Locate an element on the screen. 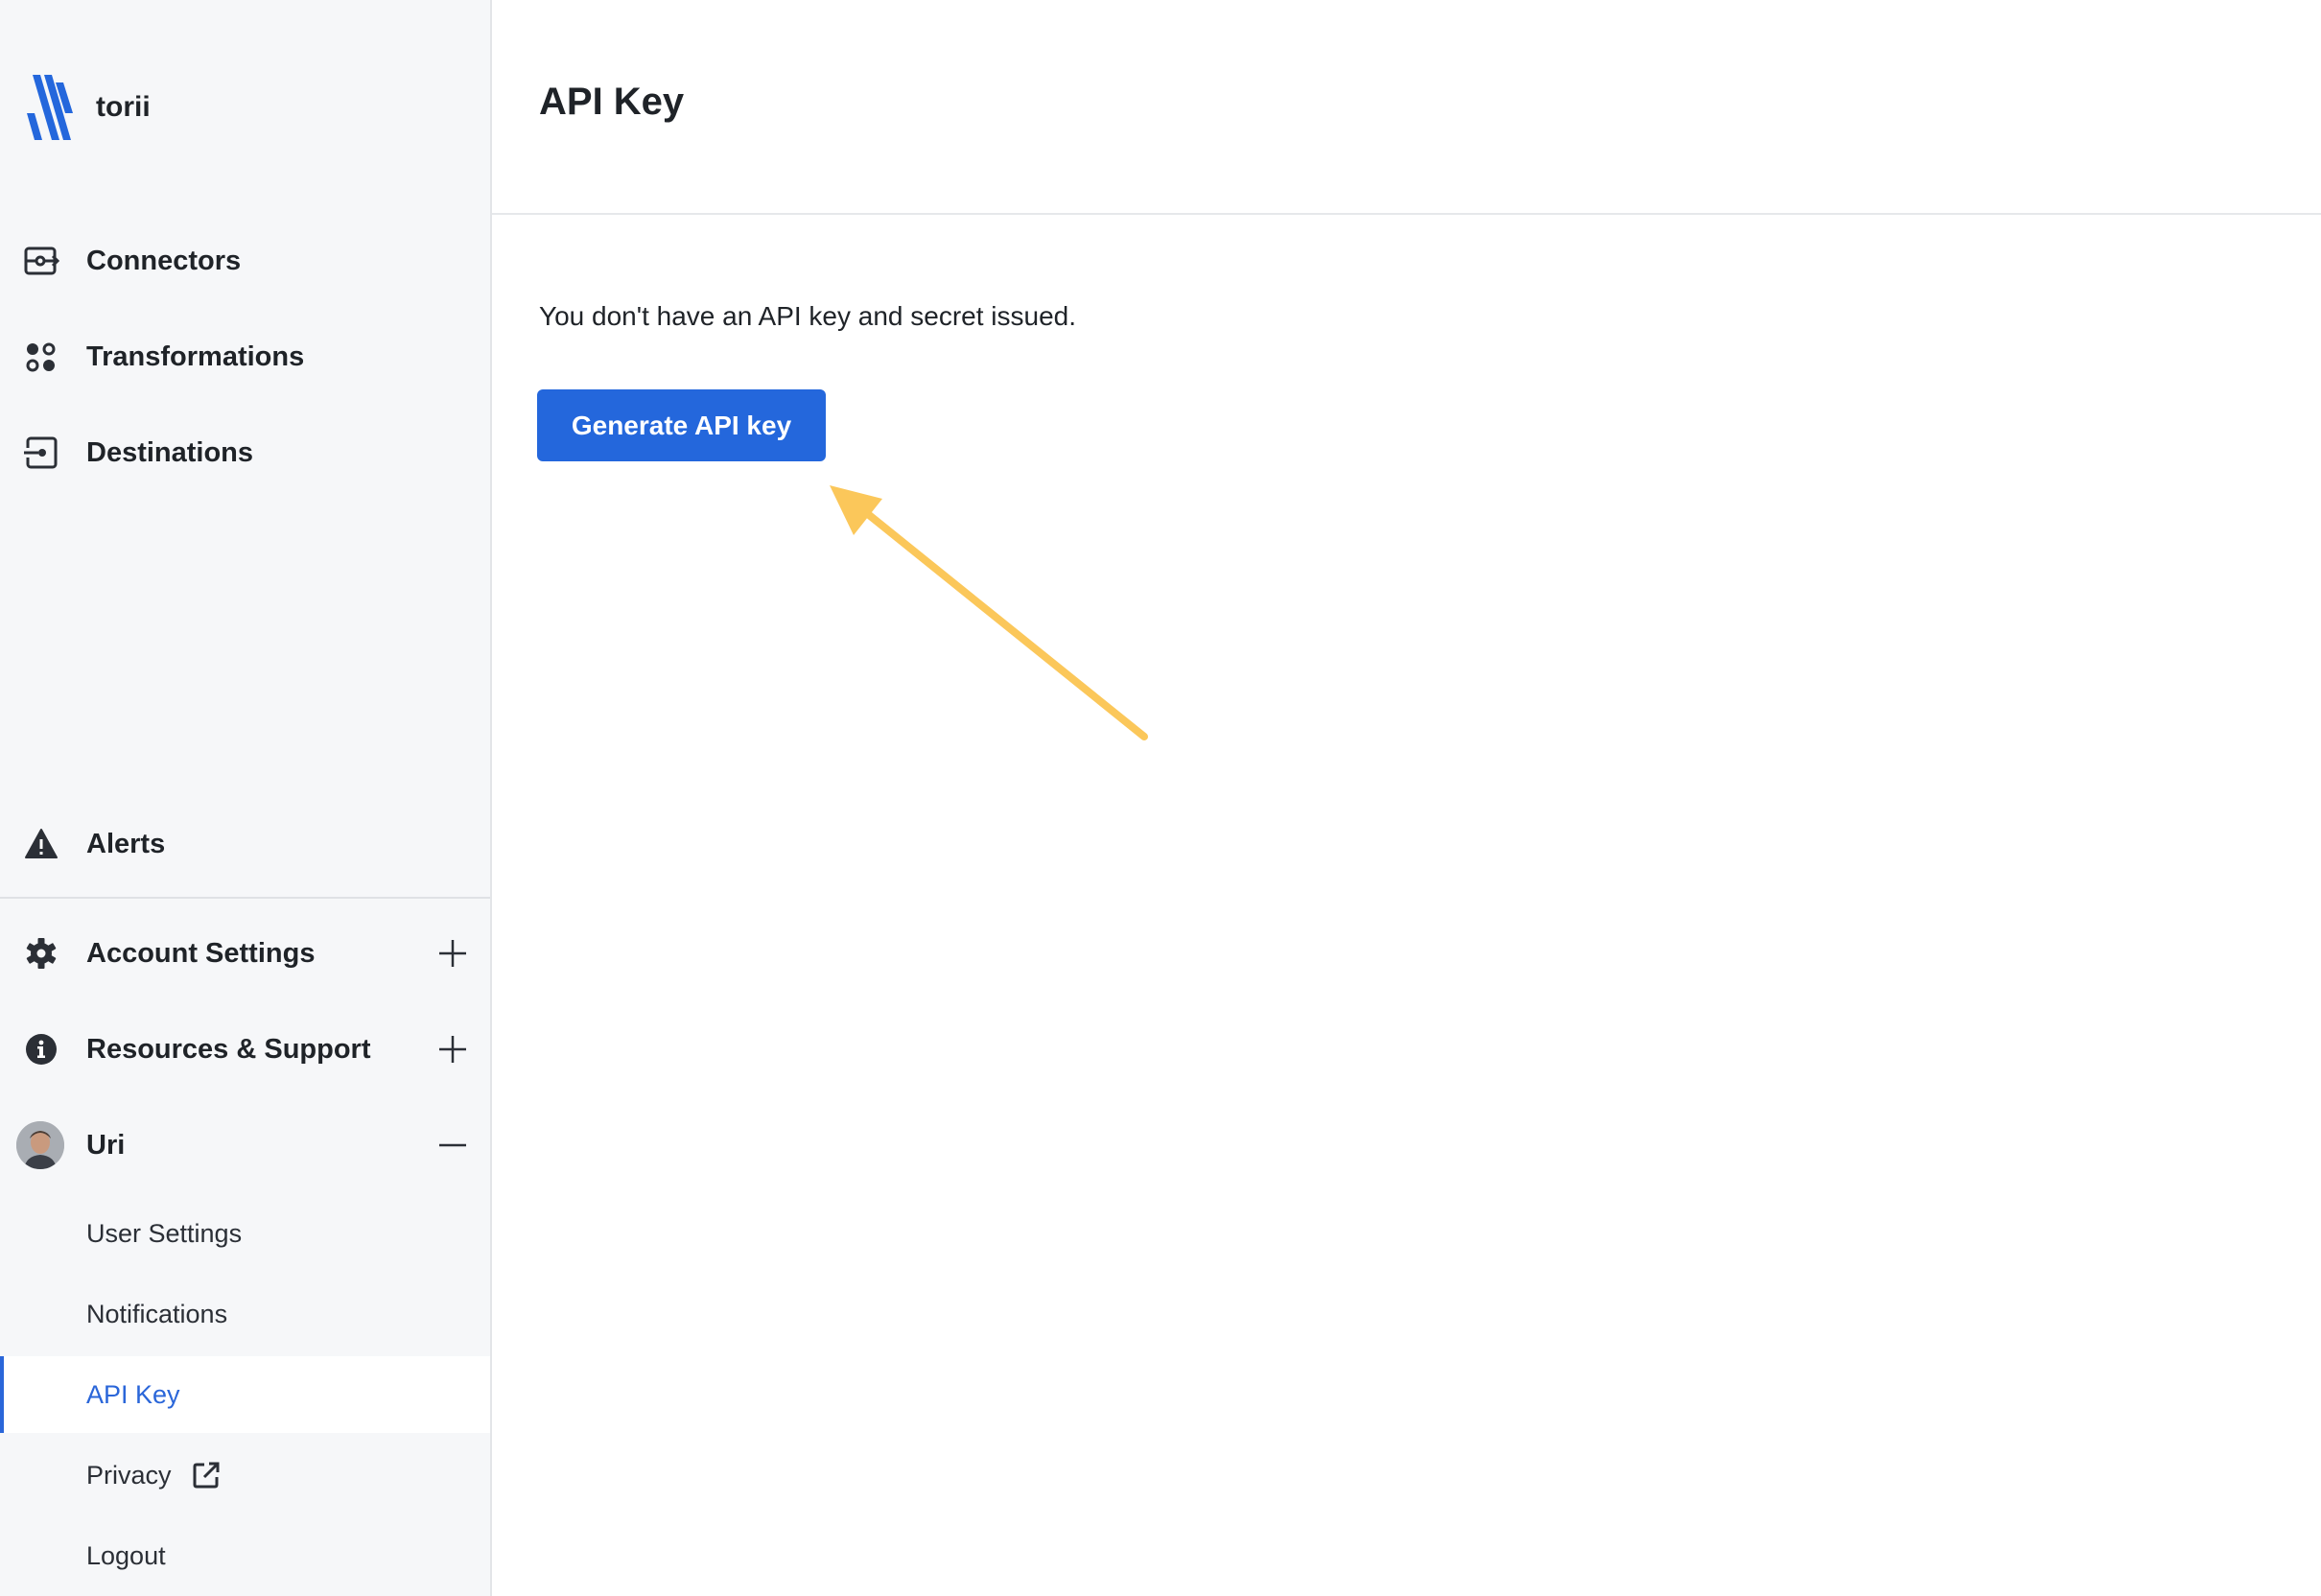 The image size is (2321, 1596). sidebar-item-label: Transformations is located at coordinates (196, 356).